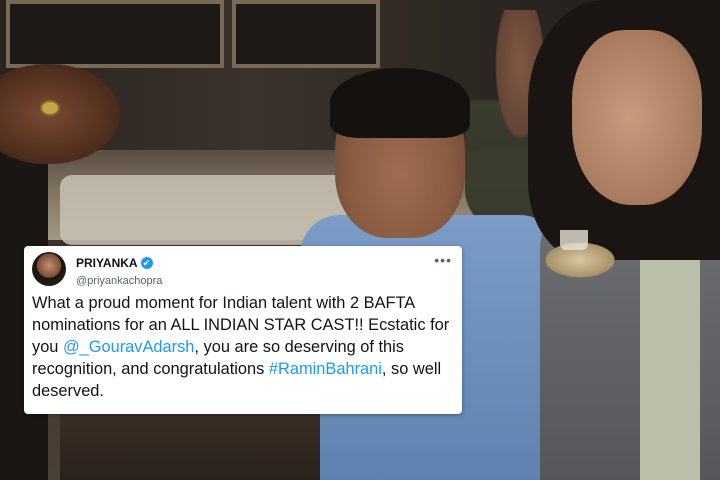 The image size is (720, 480). Describe the element at coordinates (146, 262) in the screenshot. I see `verified-badge-icon: ✔` at that location.